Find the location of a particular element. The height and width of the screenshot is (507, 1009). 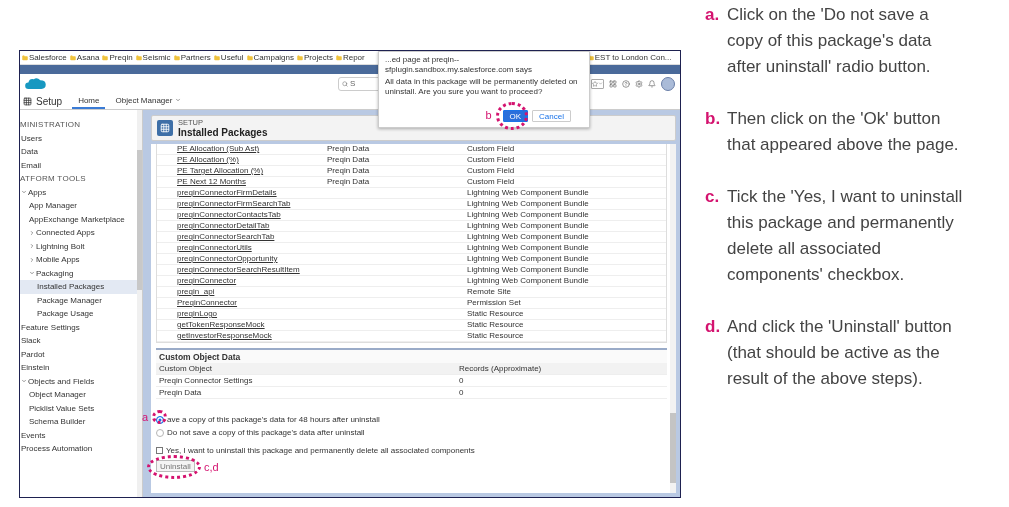

bookmark-link: Projects is located at coordinates (315, 57).